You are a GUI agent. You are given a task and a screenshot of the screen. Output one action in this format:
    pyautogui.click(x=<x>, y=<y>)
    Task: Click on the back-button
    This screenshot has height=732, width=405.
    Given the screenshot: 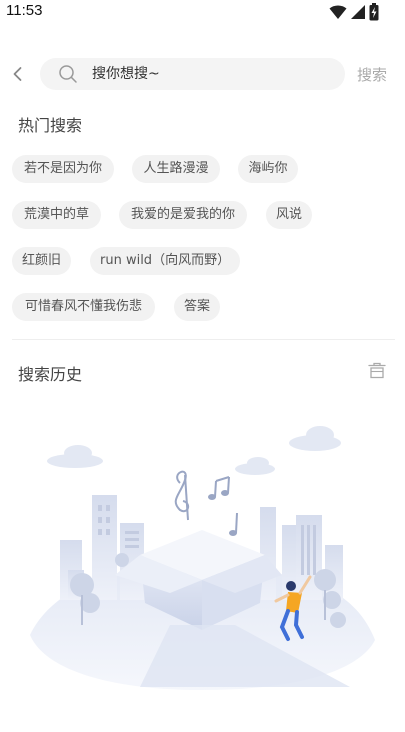 What is the action you would take?
    pyautogui.click(x=18, y=74)
    